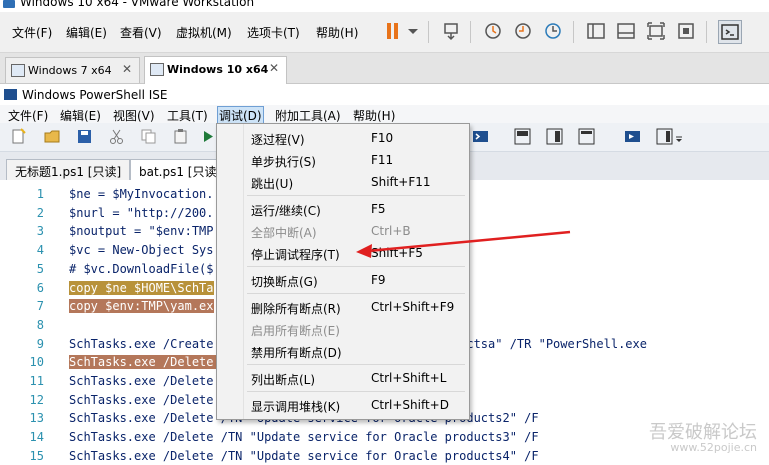 This screenshot has width=769, height=465. What do you see at coordinates (342, 380) in the screenshot?
I see `debug-menu-item: 列出断点(L) Ctrl+Shift+L` at bounding box center [342, 380].